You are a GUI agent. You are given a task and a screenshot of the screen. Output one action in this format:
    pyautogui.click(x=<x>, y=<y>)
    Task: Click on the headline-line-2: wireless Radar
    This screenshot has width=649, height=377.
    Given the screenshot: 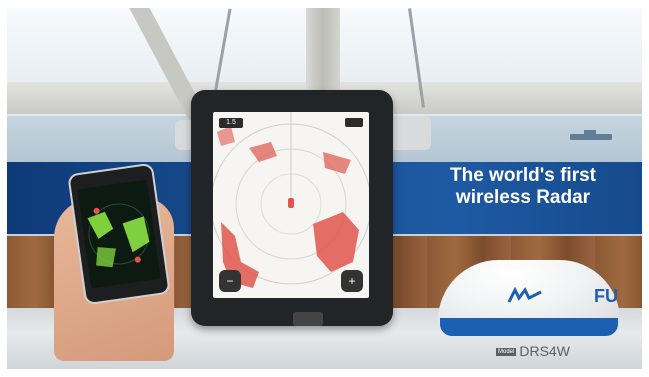 What is the action you would take?
    pyautogui.click(x=523, y=197)
    